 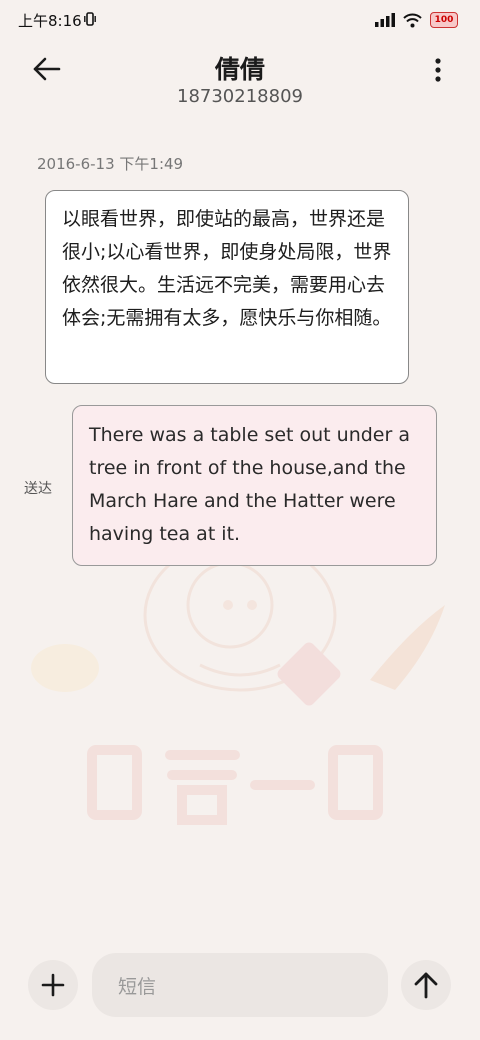 I want to click on message-composer: 短信, so click(x=240, y=985).